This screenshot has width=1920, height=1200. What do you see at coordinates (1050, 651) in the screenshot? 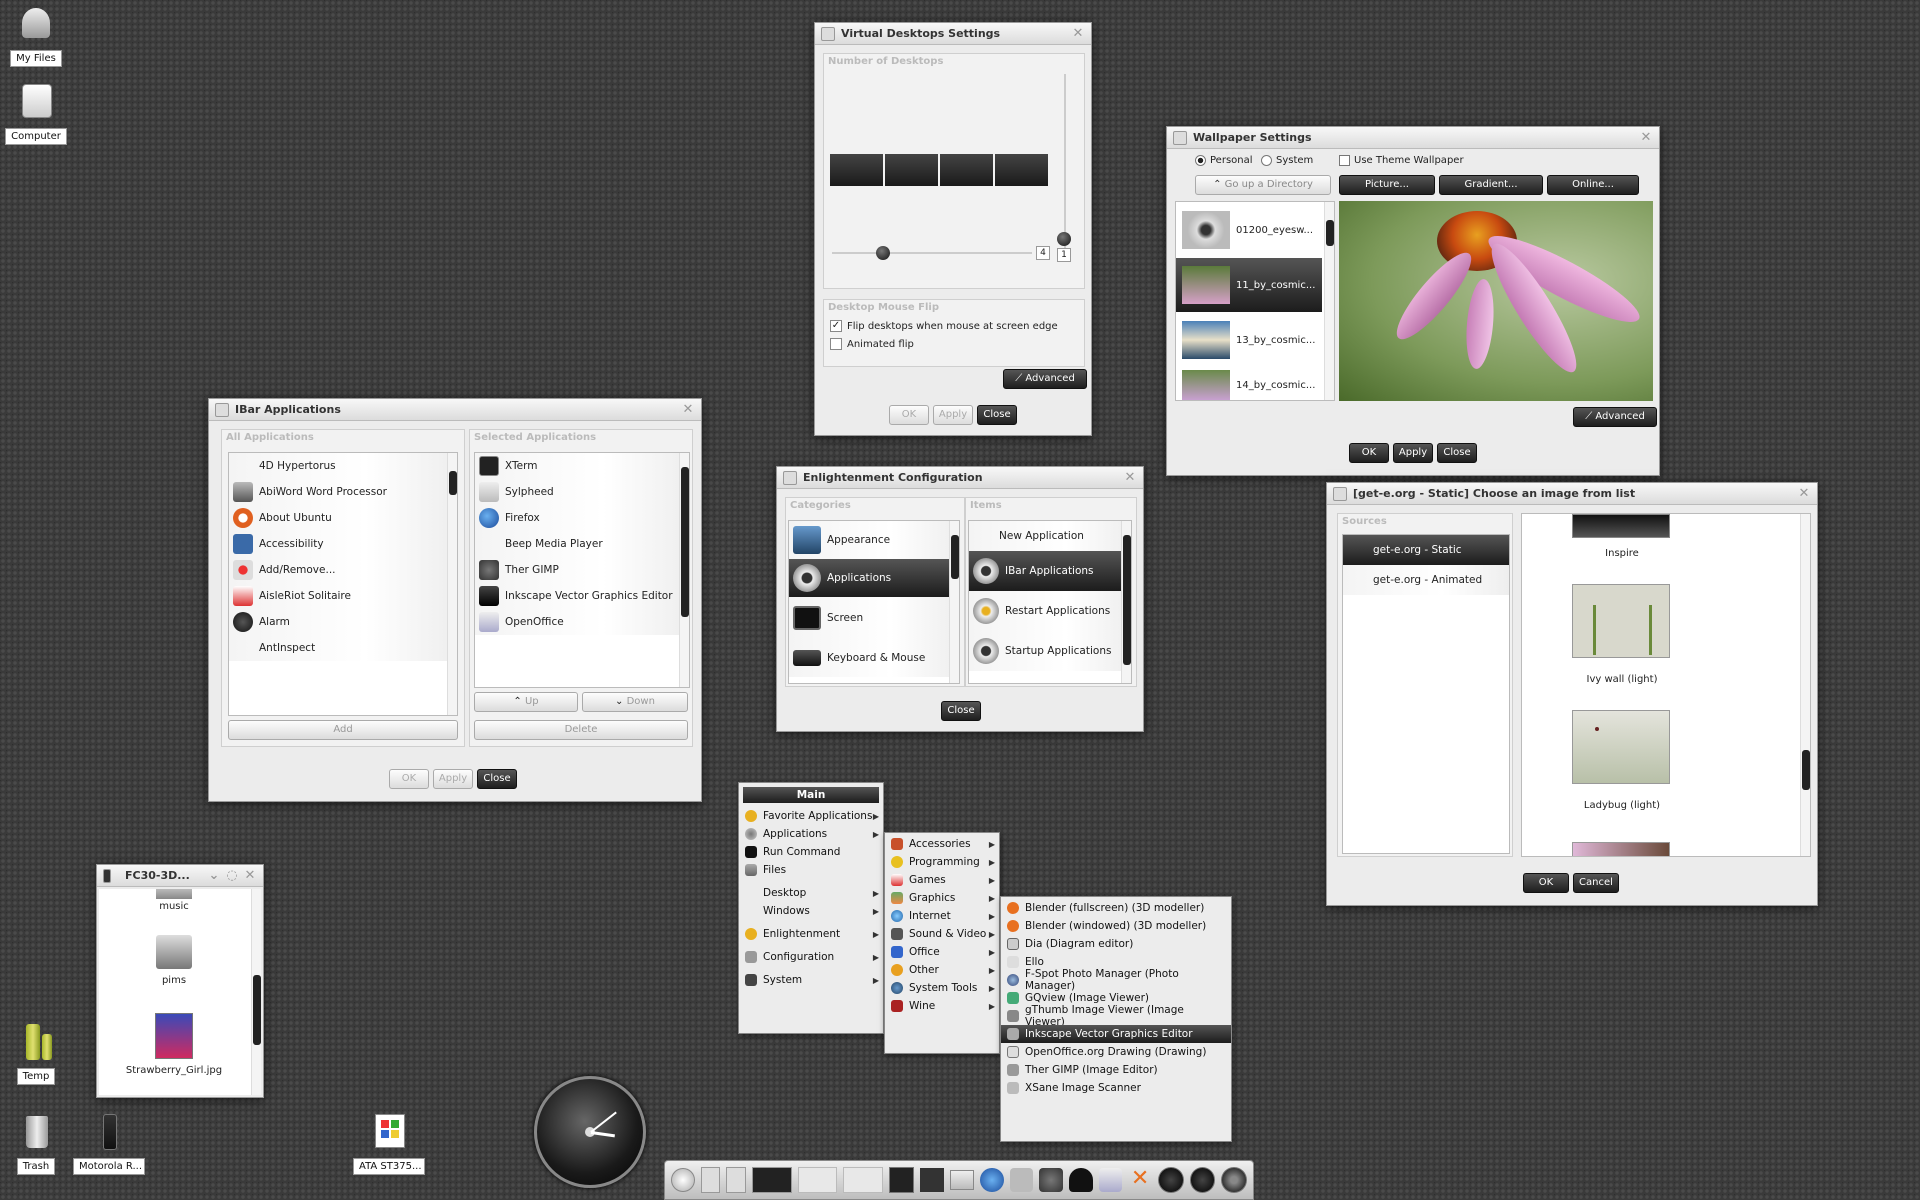
I see `list-item: Startup Applications` at bounding box center [1050, 651].